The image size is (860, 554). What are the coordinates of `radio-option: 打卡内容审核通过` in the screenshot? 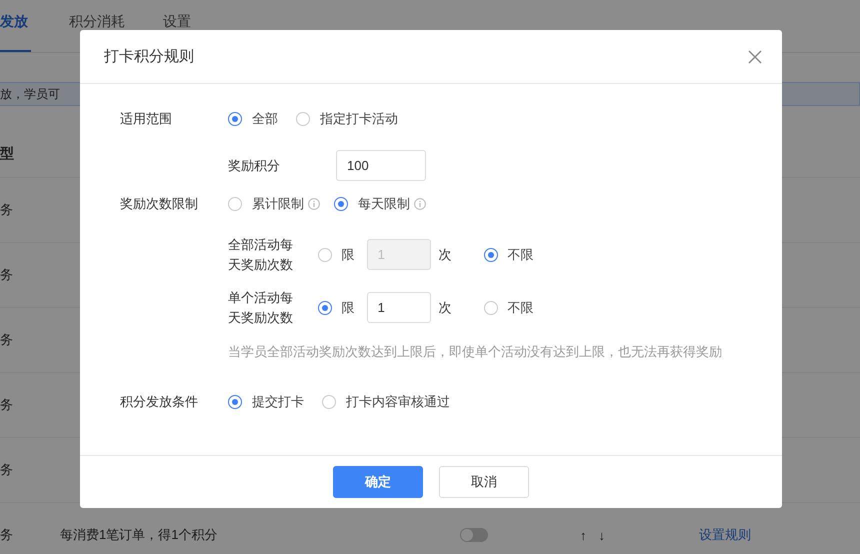 It's located at (386, 402).